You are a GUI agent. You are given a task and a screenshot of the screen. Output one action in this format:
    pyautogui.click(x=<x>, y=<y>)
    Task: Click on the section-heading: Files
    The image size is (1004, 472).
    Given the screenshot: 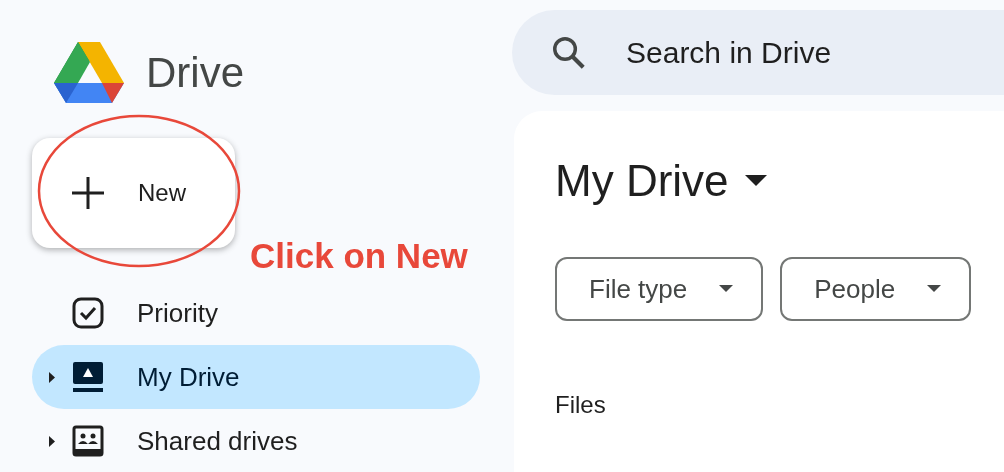 What is the action you would take?
    pyautogui.click(x=581, y=405)
    